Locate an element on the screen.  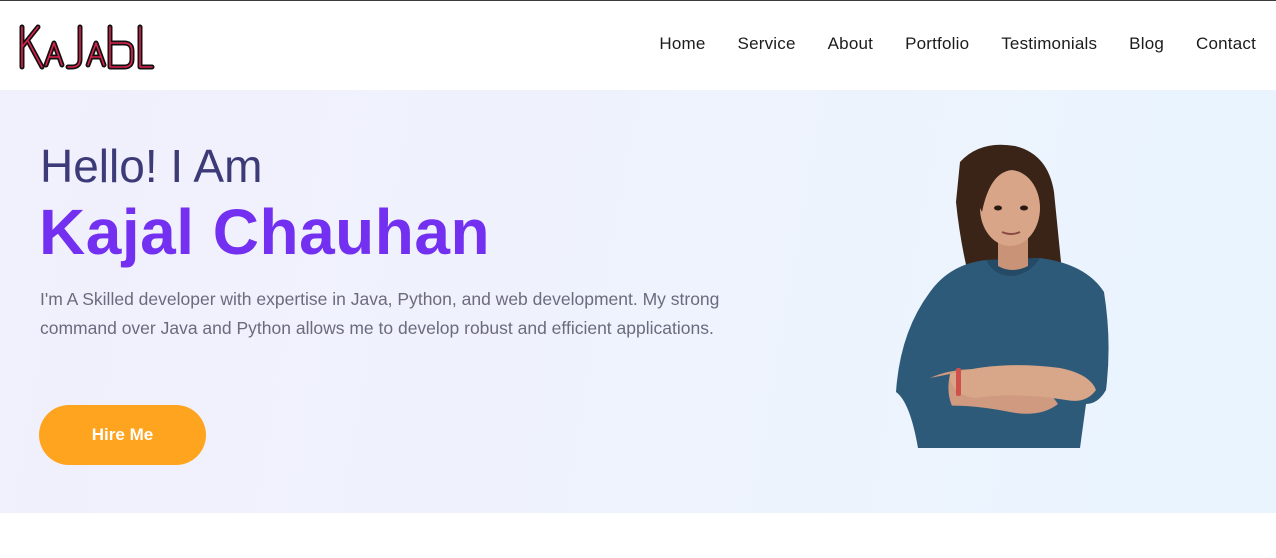
nav-testimonials: Testimonials is located at coordinates (1049, 44).